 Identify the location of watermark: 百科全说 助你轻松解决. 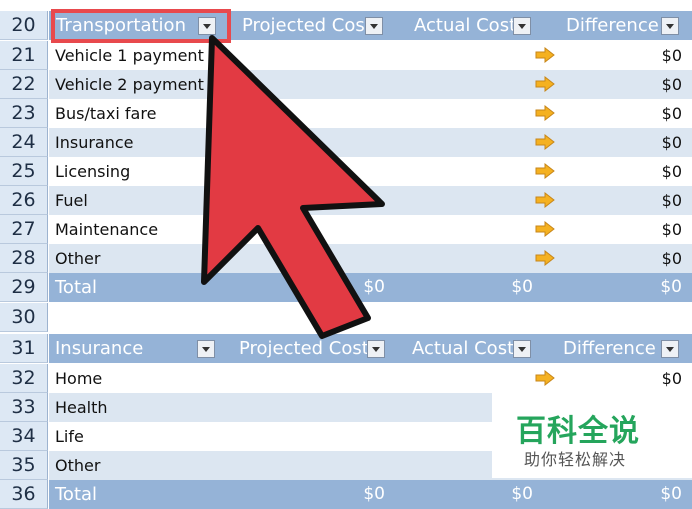
(592, 433).